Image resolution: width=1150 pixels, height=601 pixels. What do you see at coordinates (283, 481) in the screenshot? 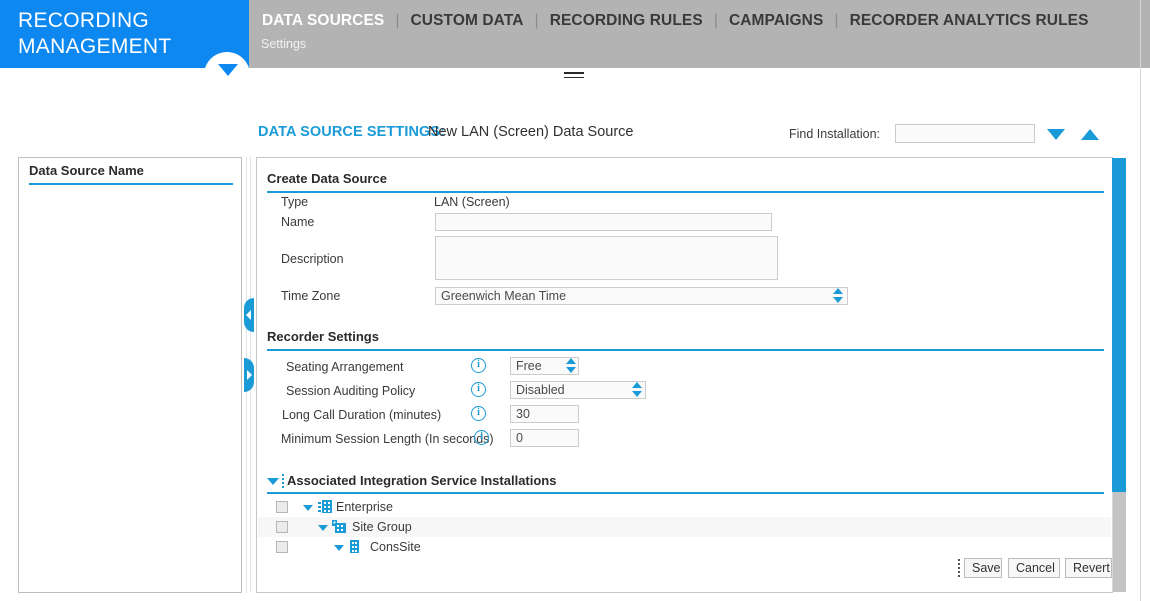
I see `section-grip-icon` at bounding box center [283, 481].